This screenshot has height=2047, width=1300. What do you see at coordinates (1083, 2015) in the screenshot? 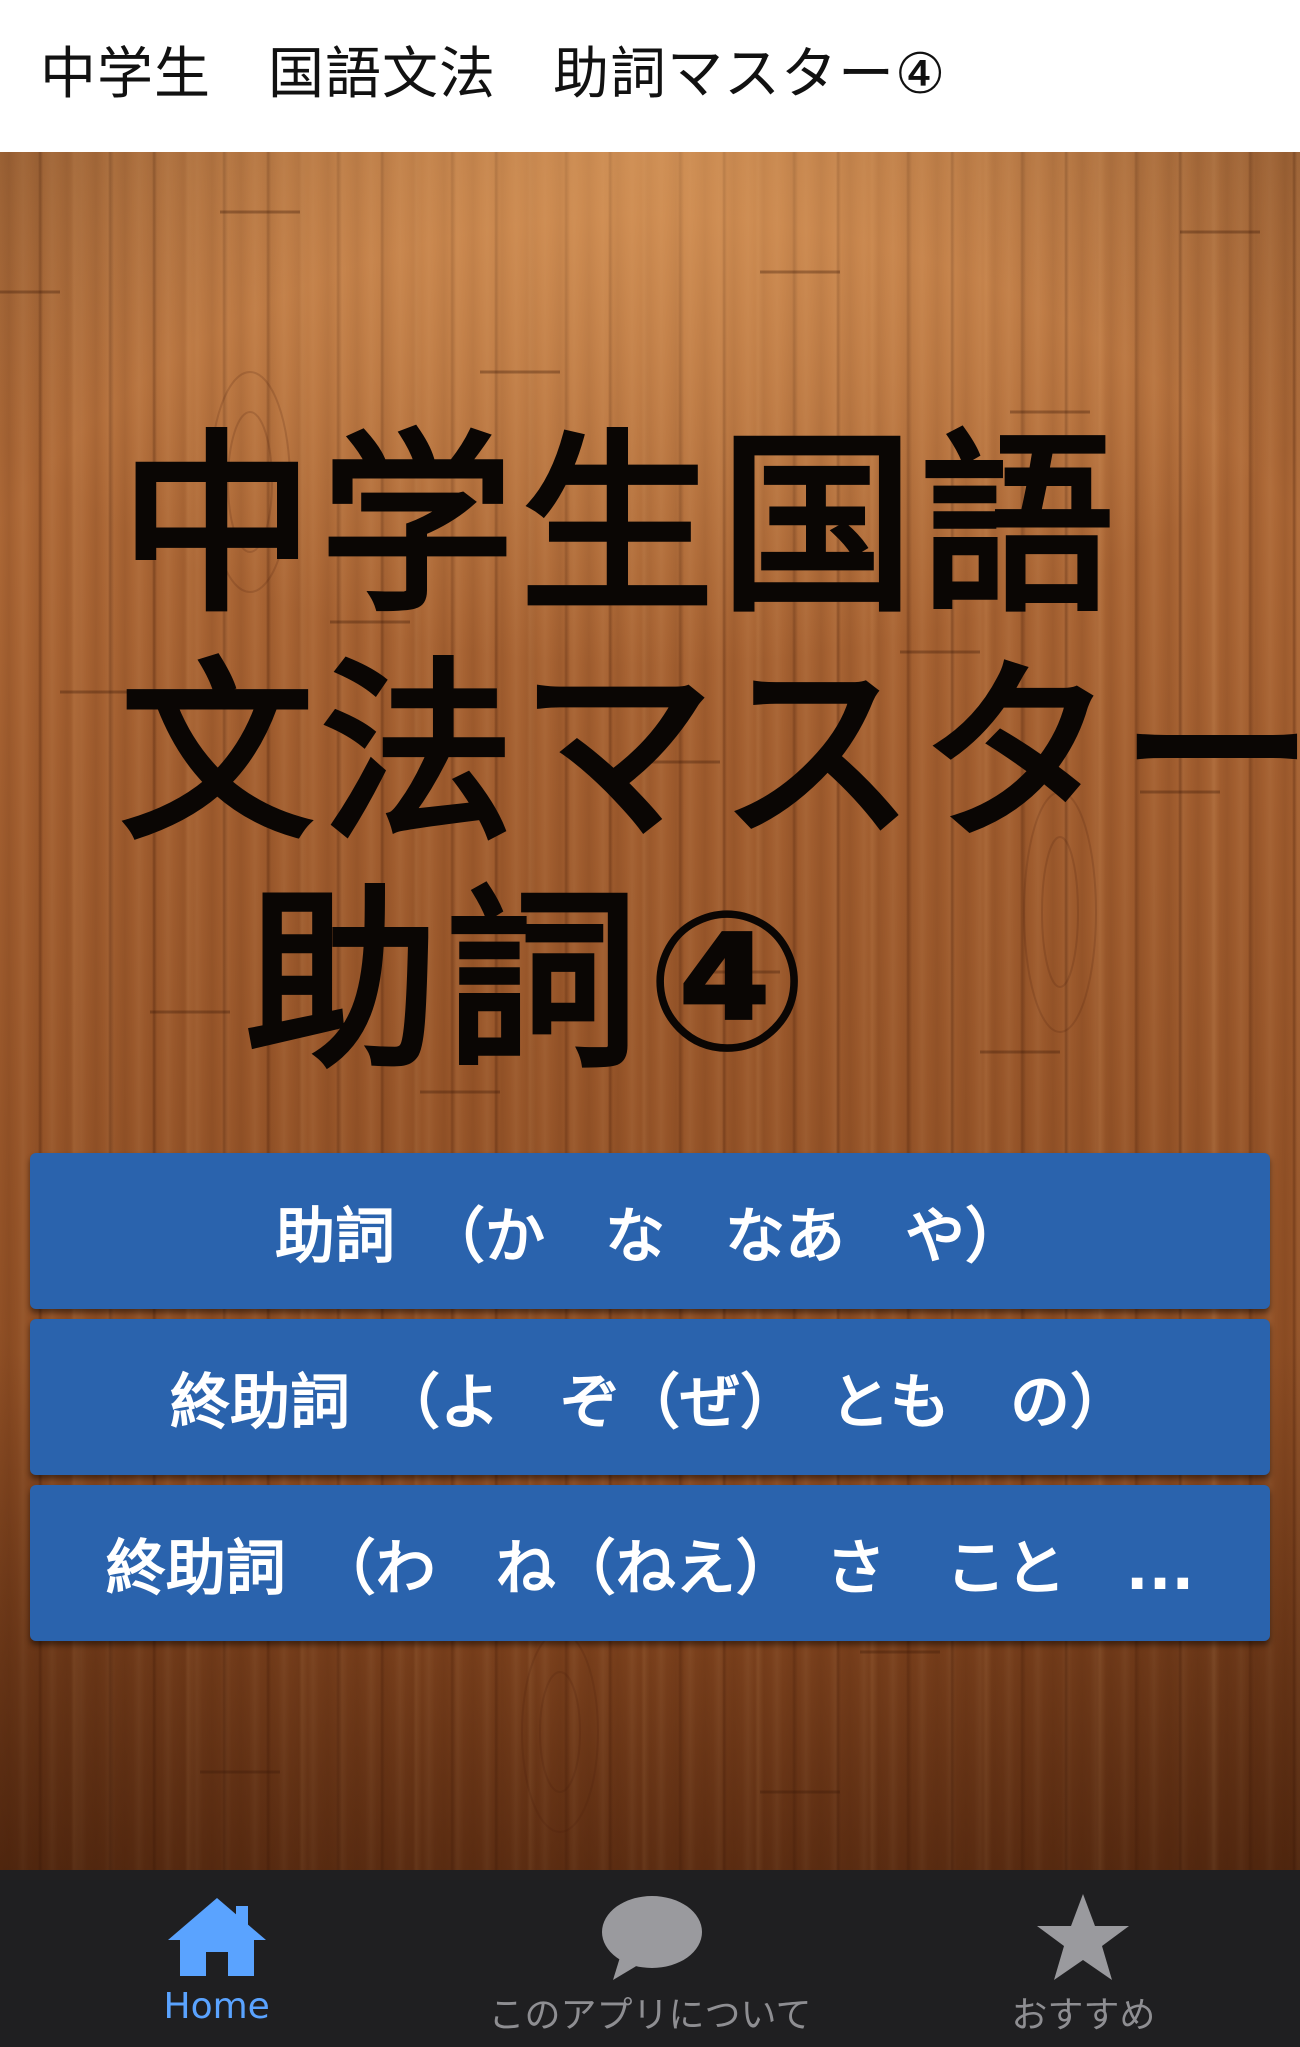
I see `nav-label-recommend: おすすめ` at bounding box center [1083, 2015].